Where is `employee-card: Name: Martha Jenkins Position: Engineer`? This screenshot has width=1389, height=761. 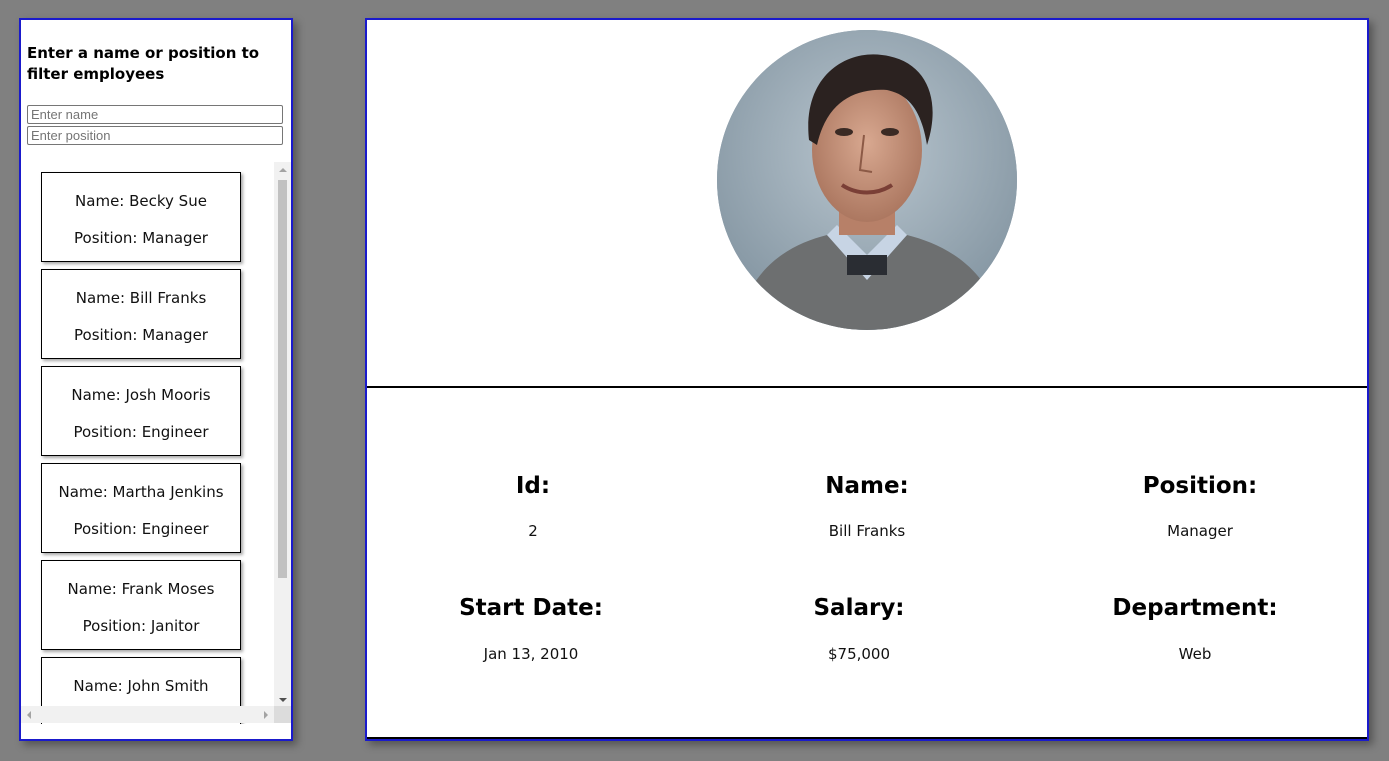 employee-card: Name: Martha Jenkins Position: Engineer is located at coordinates (141, 508).